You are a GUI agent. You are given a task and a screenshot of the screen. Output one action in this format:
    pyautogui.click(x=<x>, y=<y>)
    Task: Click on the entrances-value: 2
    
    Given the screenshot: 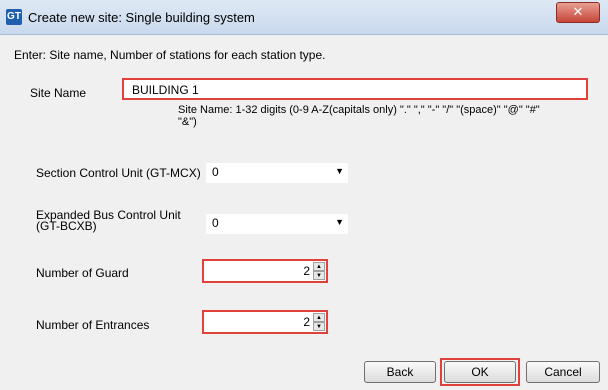 What is the action you would take?
    pyautogui.click(x=306, y=322)
    